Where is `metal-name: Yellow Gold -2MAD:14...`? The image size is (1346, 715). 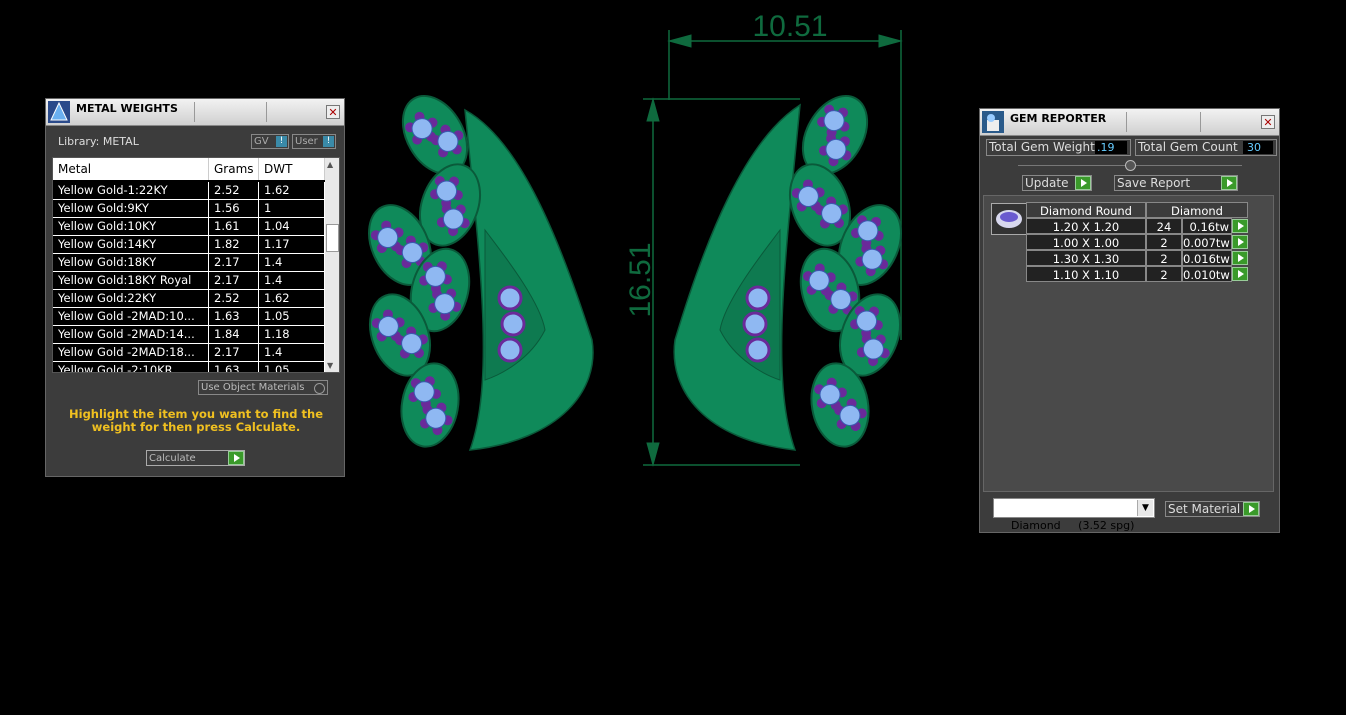
metal-name: Yellow Gold -2MAD:14... is located at coordinates (131, 334).